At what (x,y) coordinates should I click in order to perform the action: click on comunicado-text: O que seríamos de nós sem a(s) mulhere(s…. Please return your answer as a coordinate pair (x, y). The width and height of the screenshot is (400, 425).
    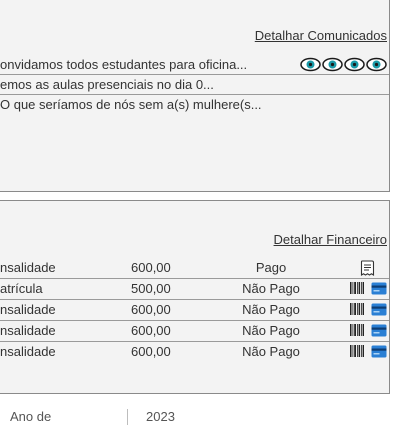
    Looking at the image, I should click on (131, 104).